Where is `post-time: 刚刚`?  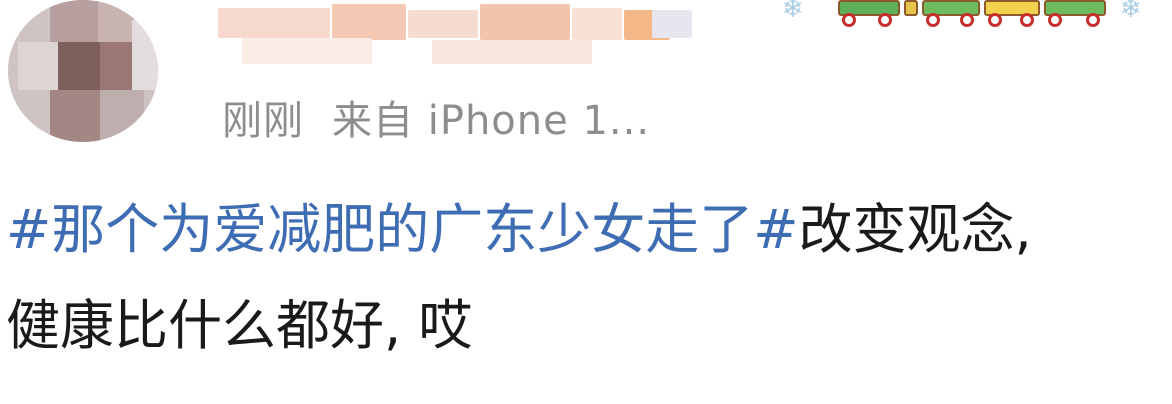 post-time: 刚刚 is located at coordinates (263, 121).